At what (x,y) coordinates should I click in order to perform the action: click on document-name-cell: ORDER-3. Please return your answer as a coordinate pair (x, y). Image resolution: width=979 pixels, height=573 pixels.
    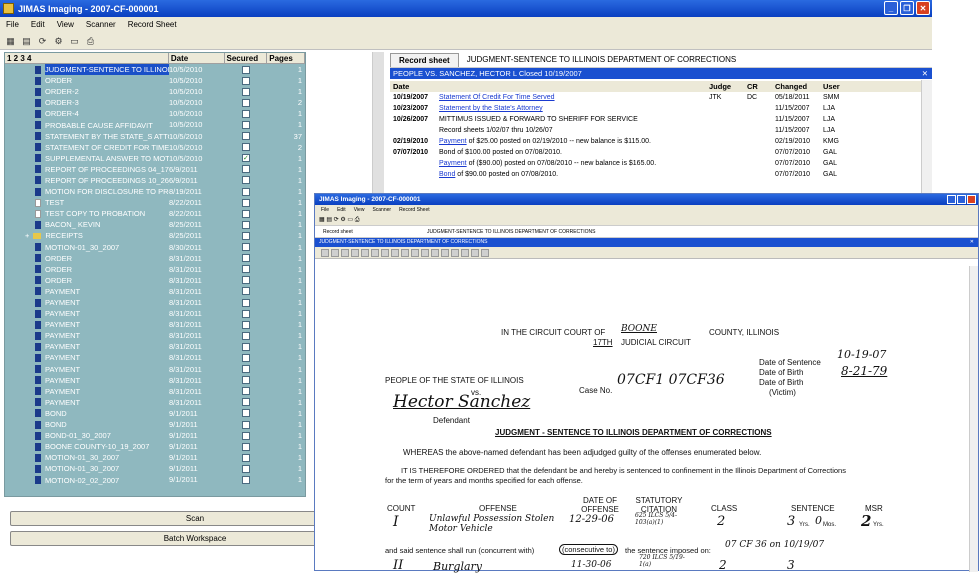
    Looking at the image, I should click on (87, 102).